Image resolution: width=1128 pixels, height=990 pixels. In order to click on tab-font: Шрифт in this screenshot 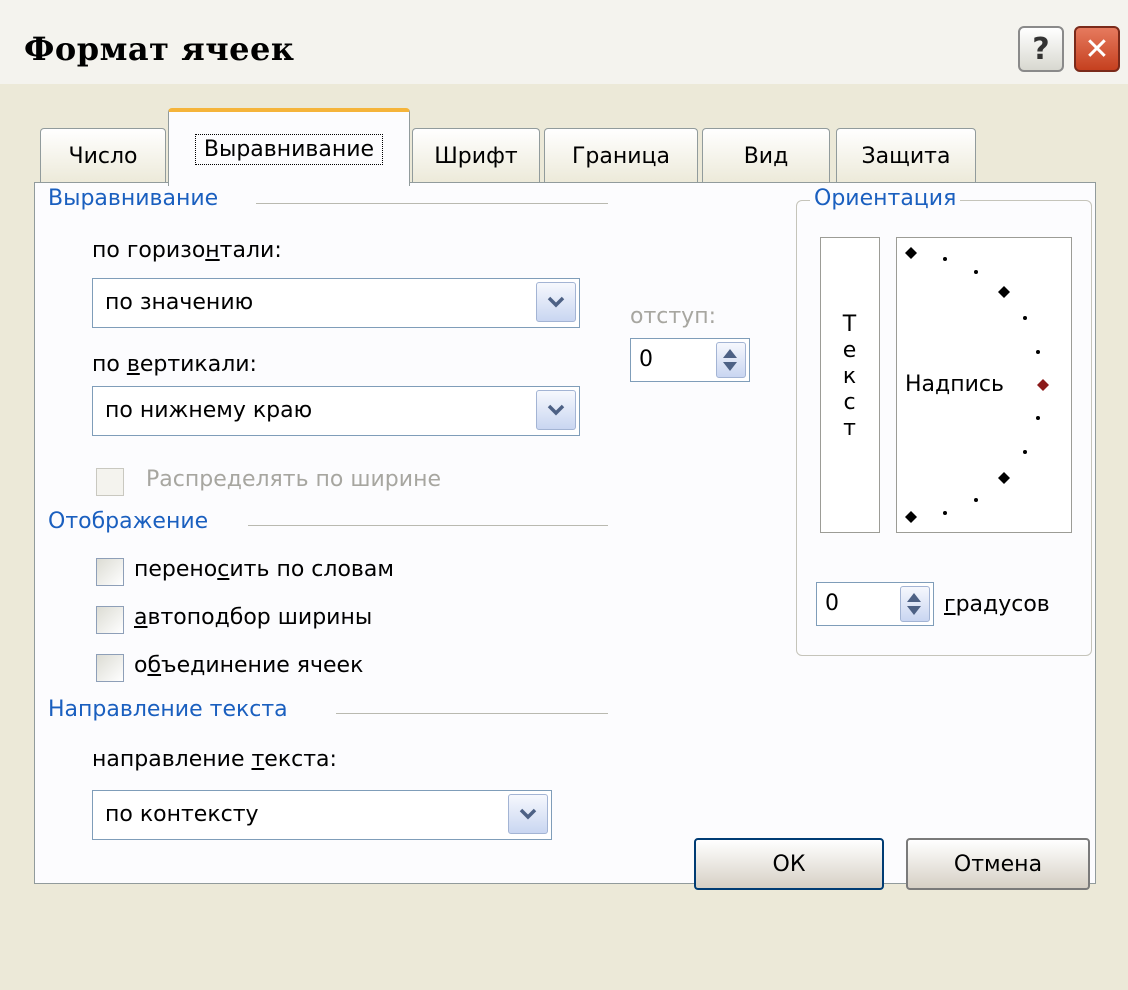, I will do `click(476, 156)`.